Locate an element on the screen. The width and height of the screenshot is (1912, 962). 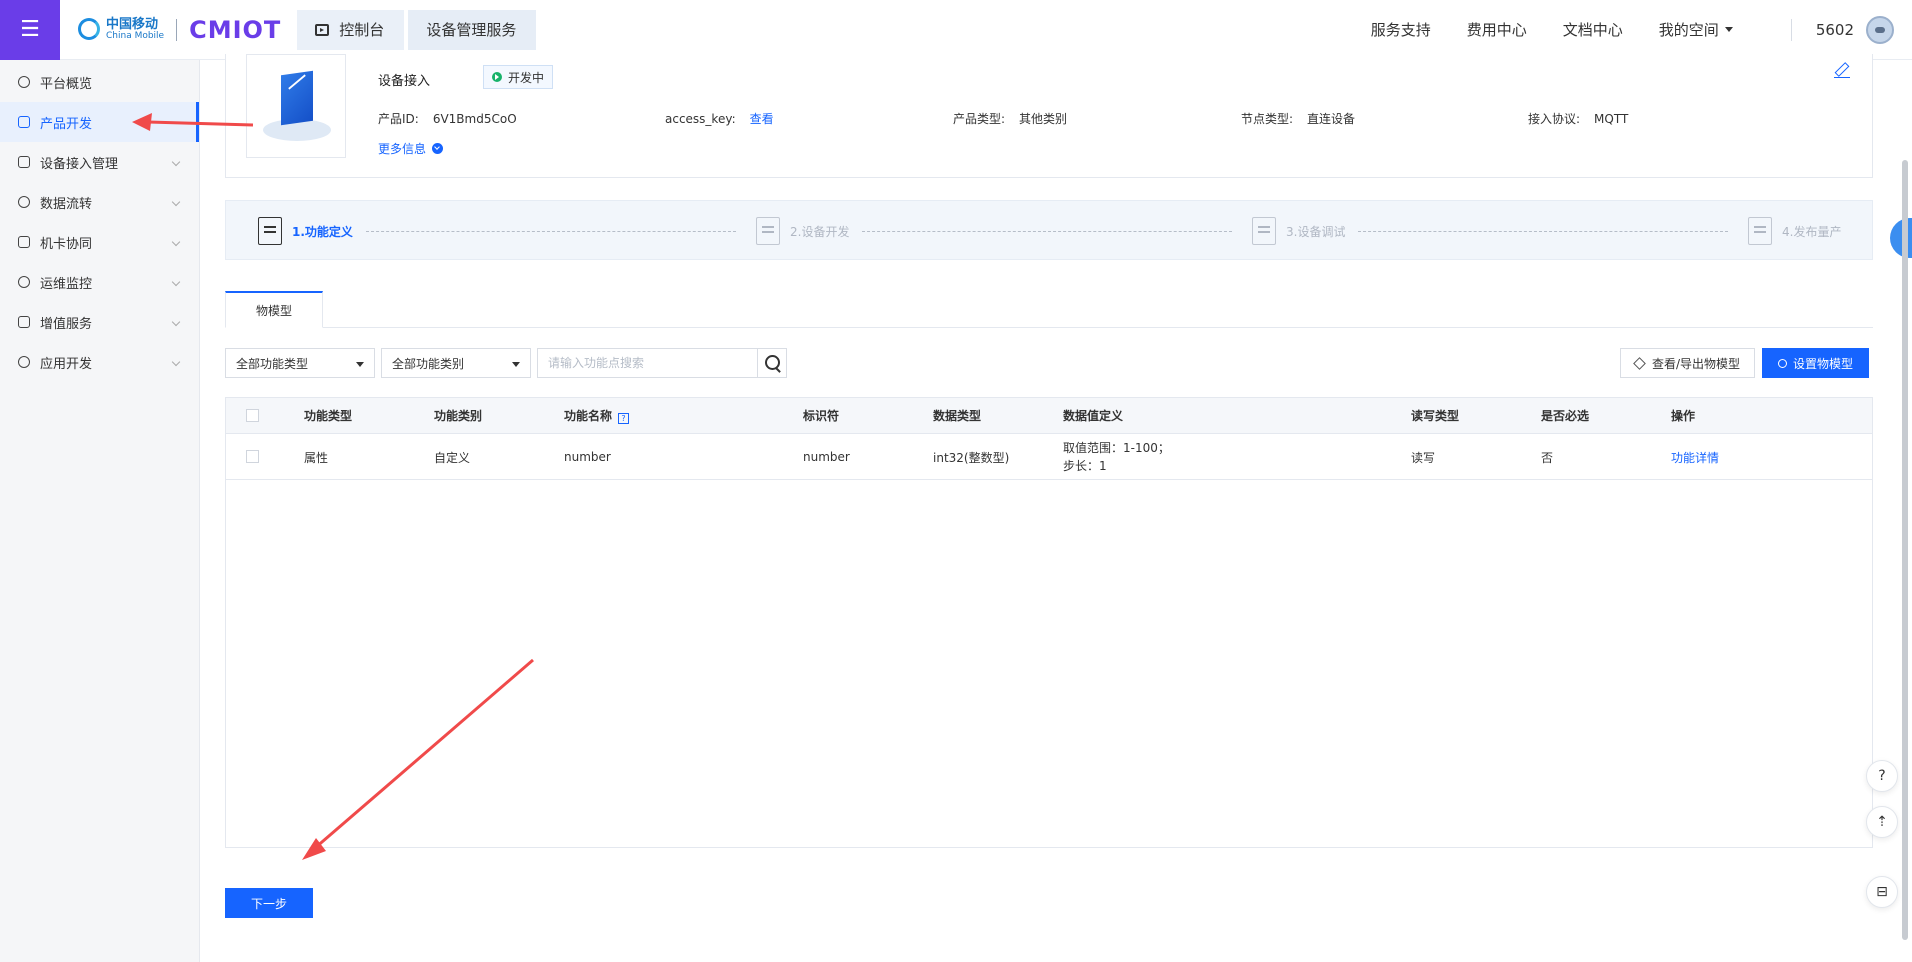
sidebar-item-label: 设备接入管理 is located at coordinates (79, 164).